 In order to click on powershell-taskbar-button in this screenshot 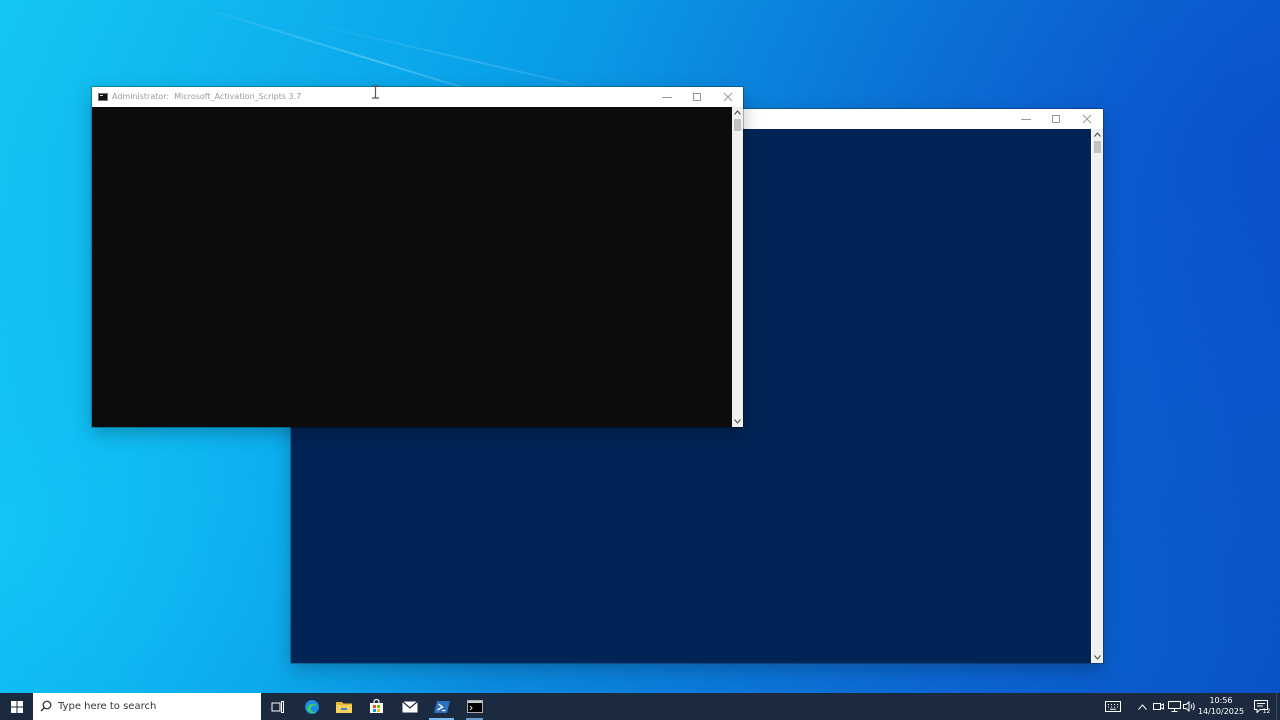, I will do `click(441, 706)`.